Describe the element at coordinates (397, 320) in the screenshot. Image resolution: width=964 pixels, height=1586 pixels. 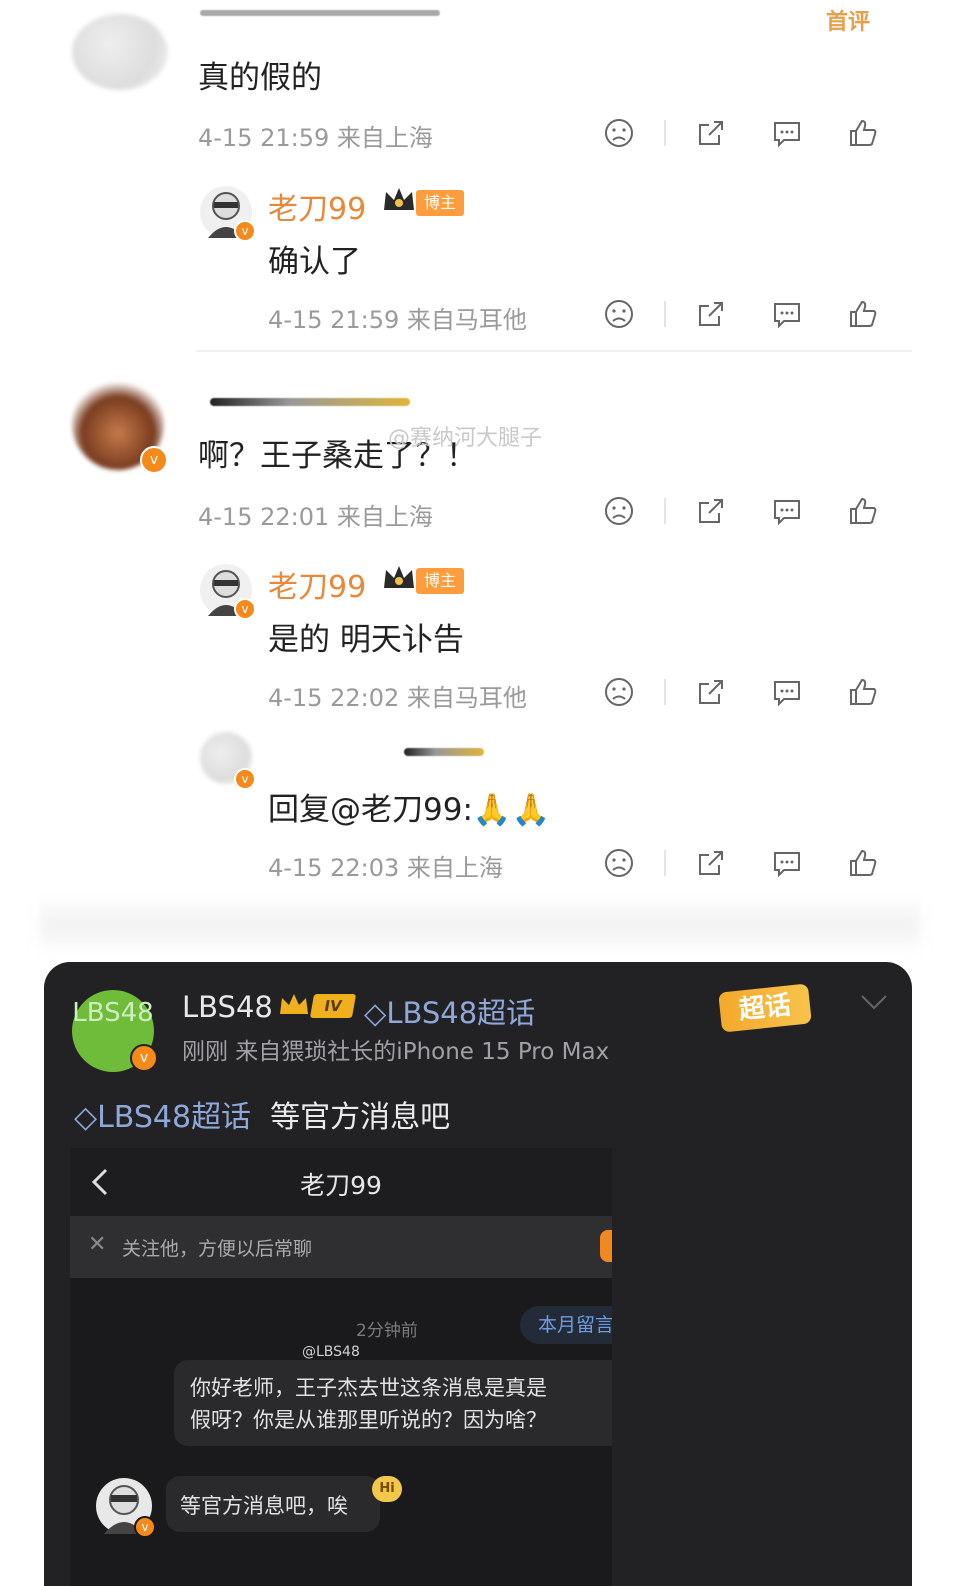
I see `reply-meta: 4-15 21:59 来自马耳他` at that location.